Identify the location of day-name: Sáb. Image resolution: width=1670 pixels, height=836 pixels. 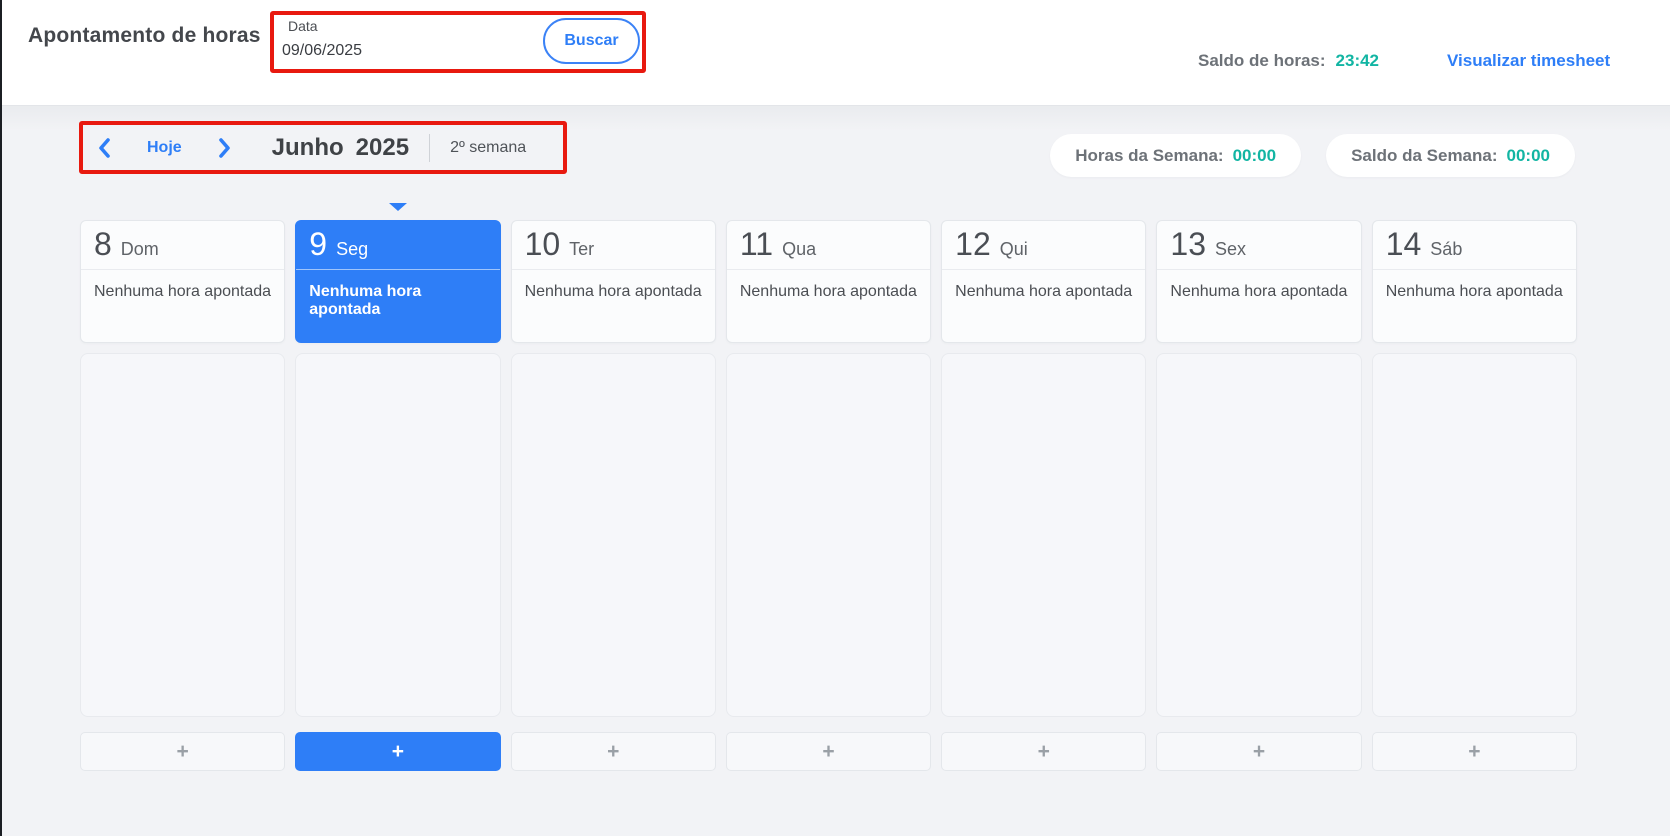
(1446, 249).